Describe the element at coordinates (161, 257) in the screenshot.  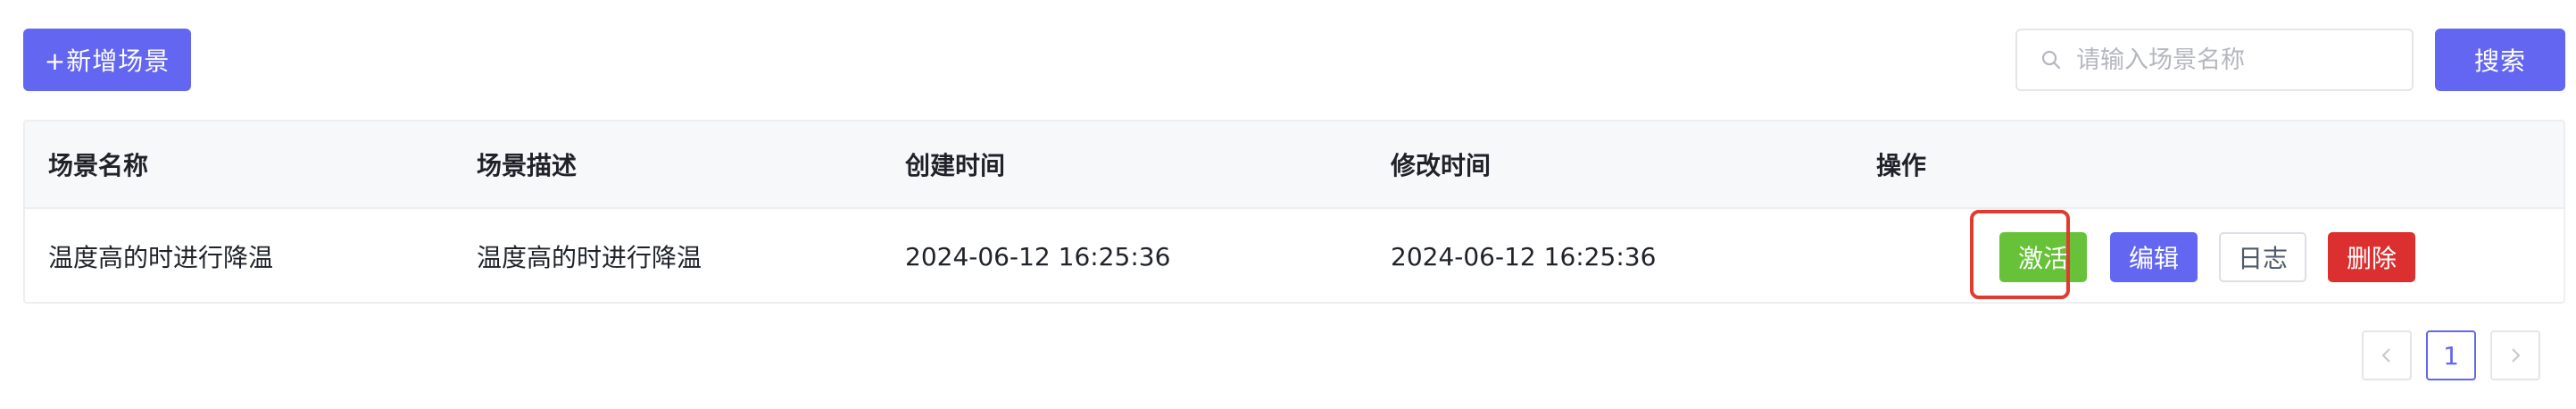
I see `cell-scene-name: 温度高的时进行降温` at that location.